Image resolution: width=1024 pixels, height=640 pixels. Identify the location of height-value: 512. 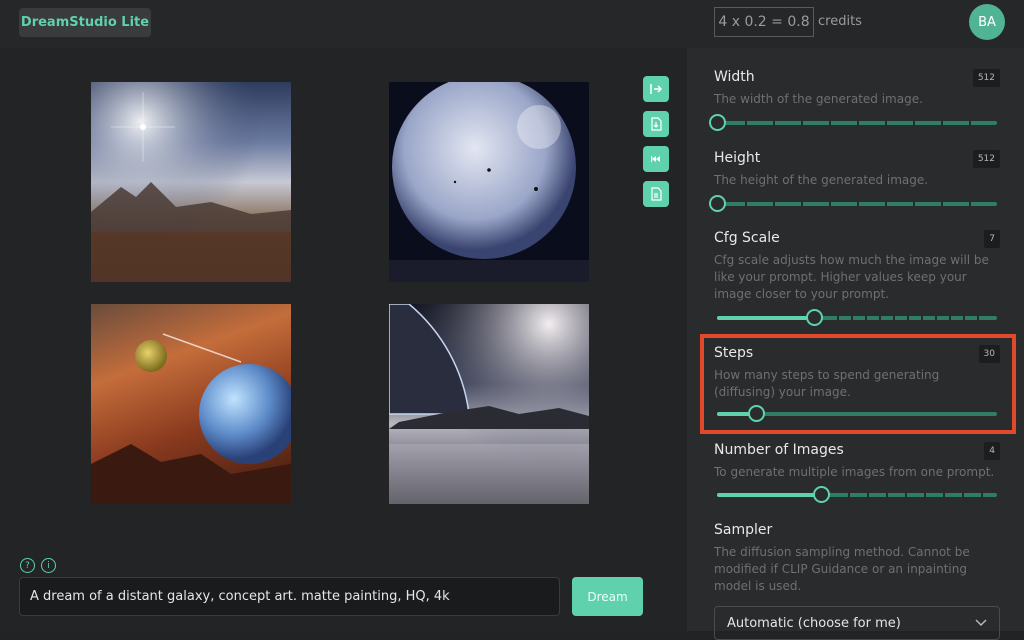
(986, 159).